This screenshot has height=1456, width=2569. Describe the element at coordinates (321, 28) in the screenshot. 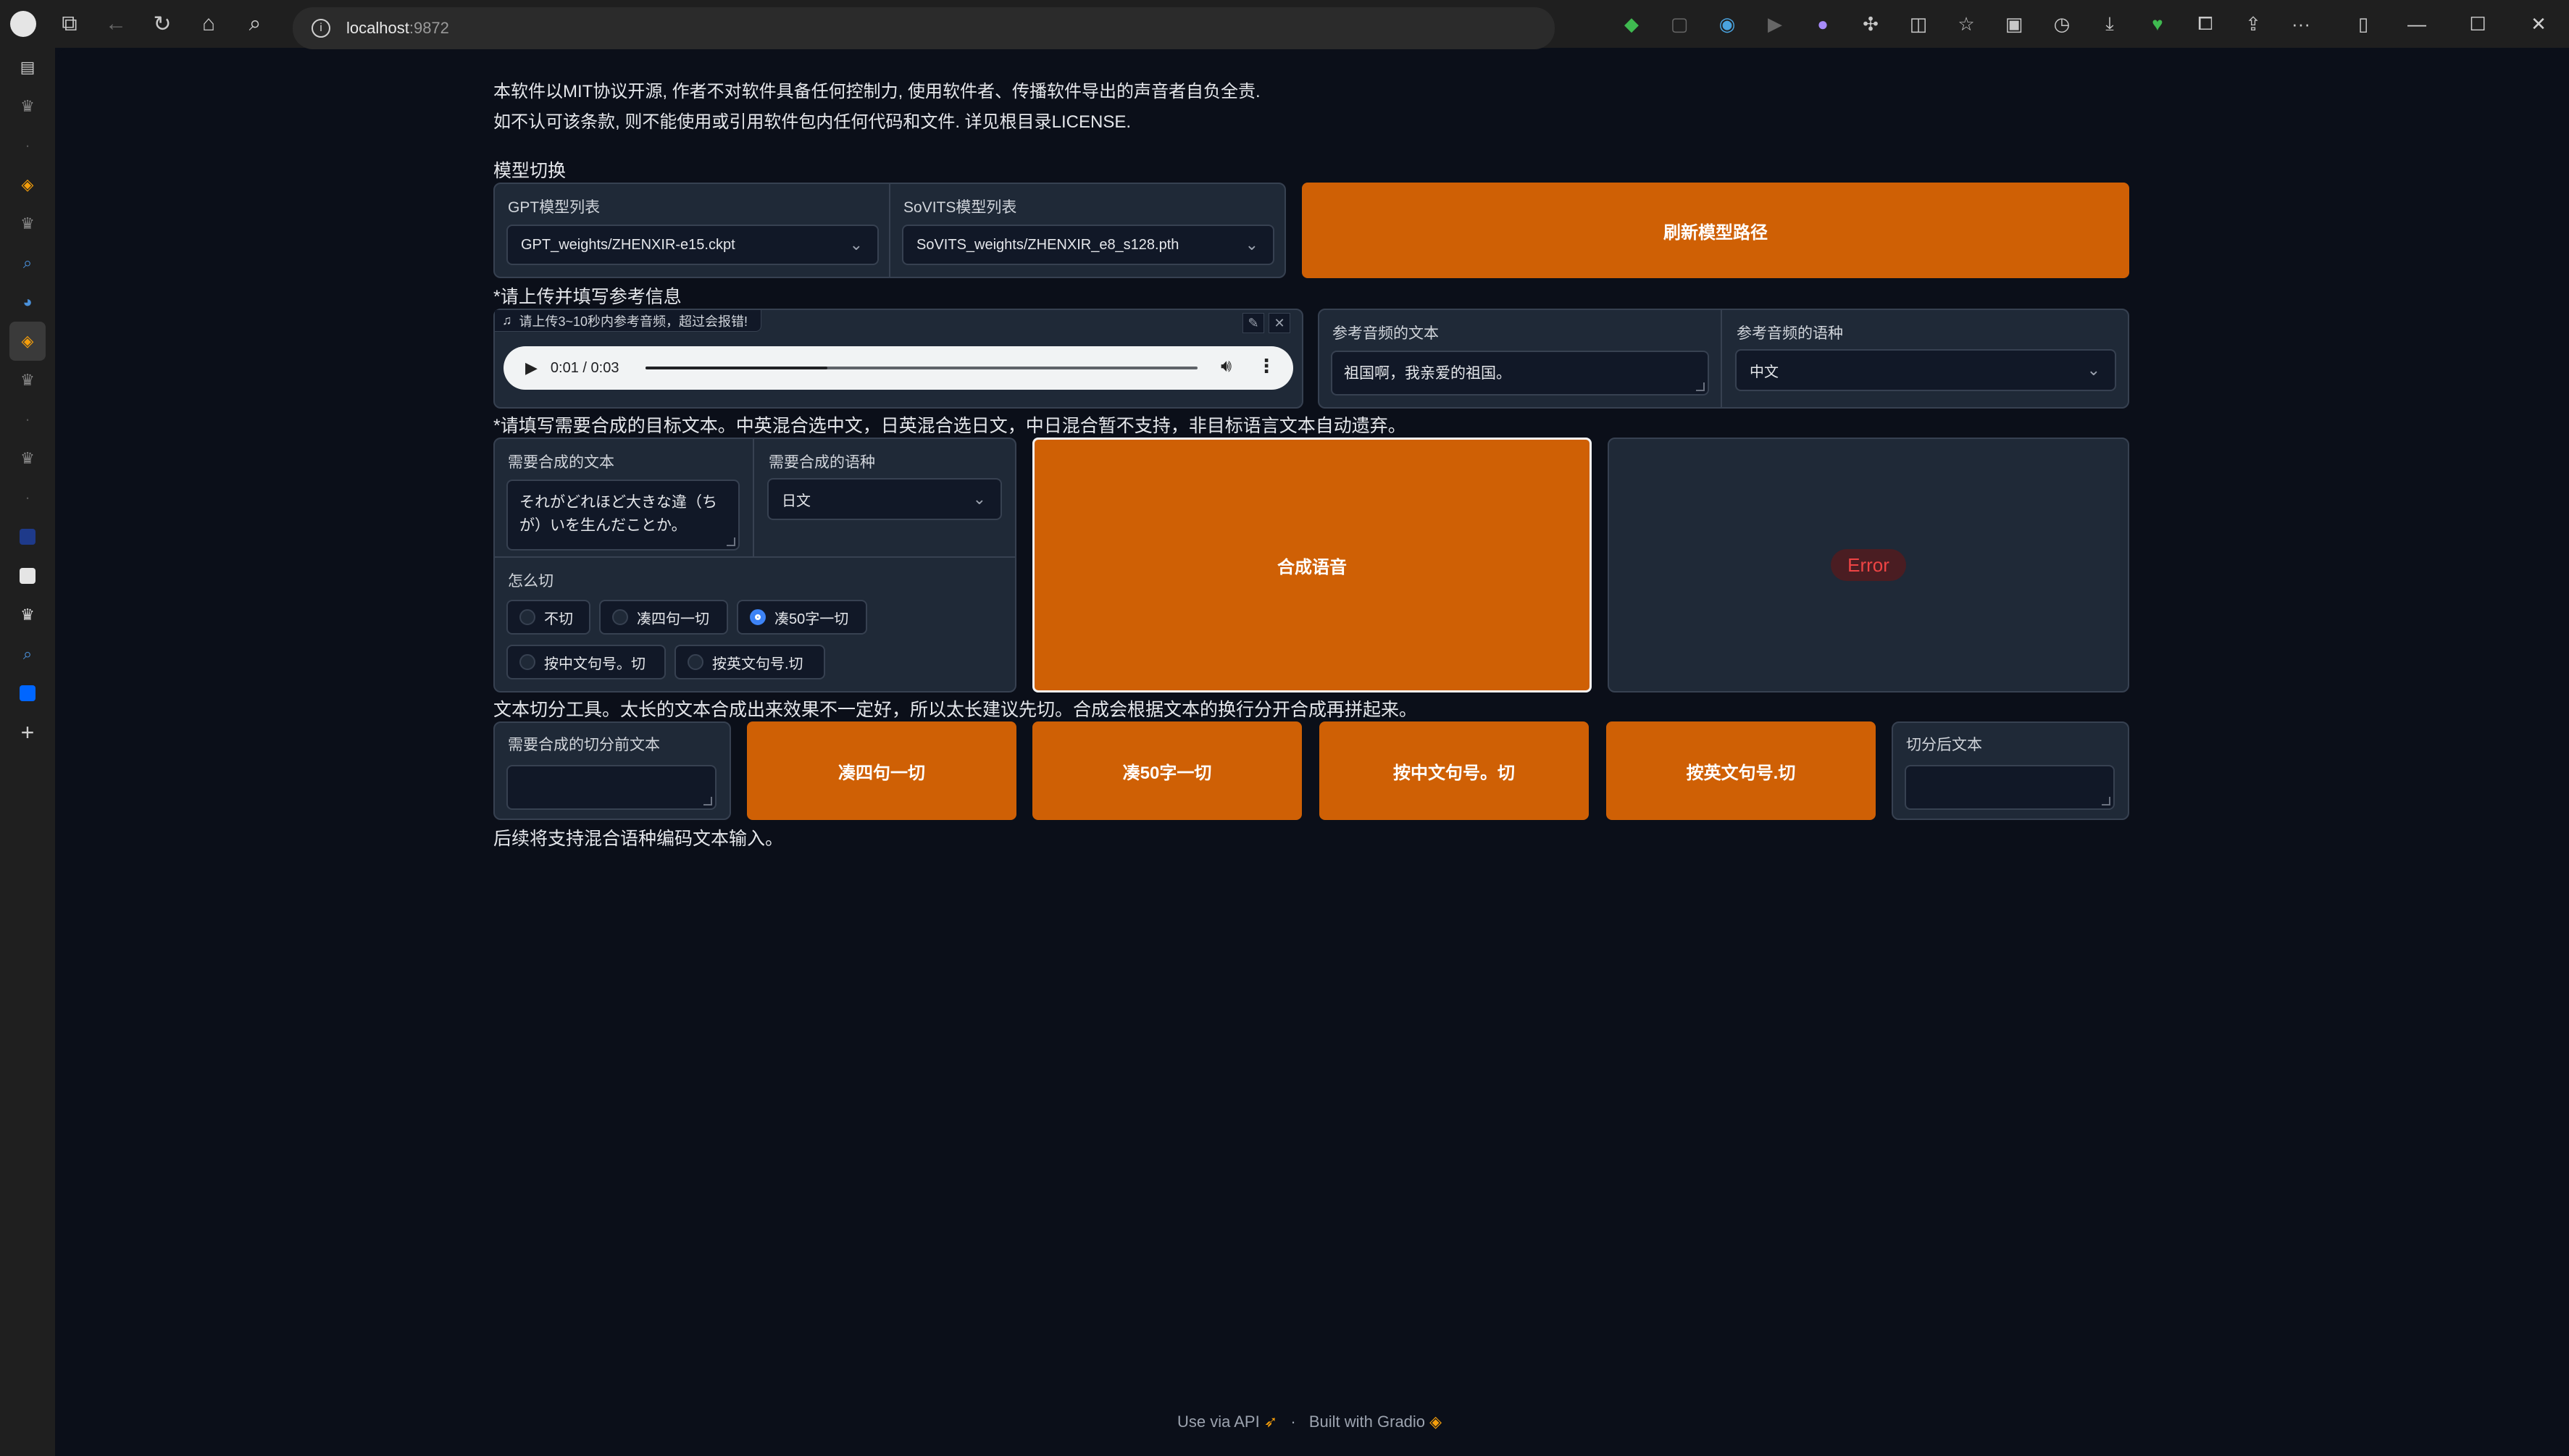

I see `site-info-icon: i` at that location.